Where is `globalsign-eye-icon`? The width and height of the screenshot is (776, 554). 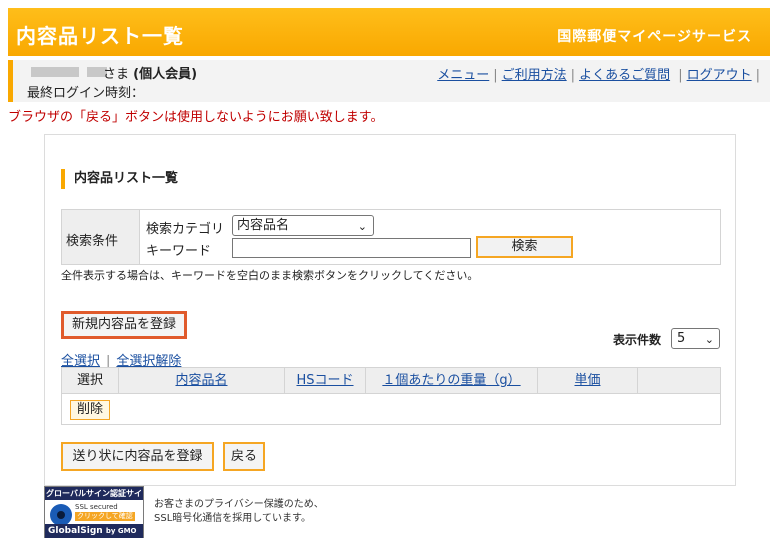
globalsign-eye-icon is located at coordinates (61, 515).